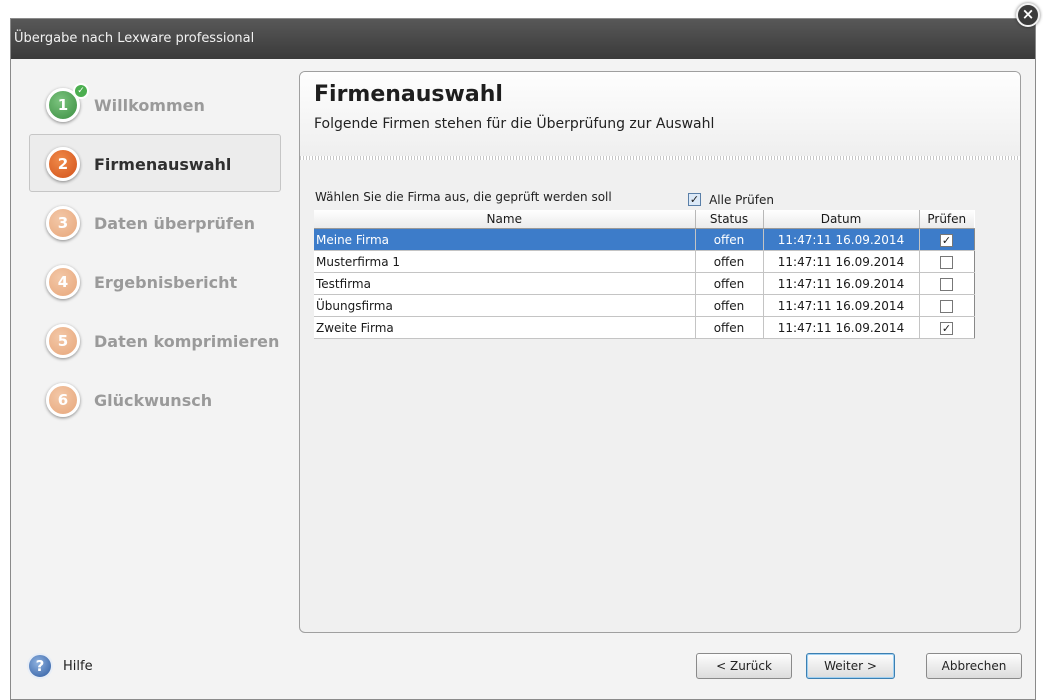 The image size is (1043, 700). Describe the element at coordinates (408, 94) in the screenshot. I see `page-title: Firmenauswahl` at that location.